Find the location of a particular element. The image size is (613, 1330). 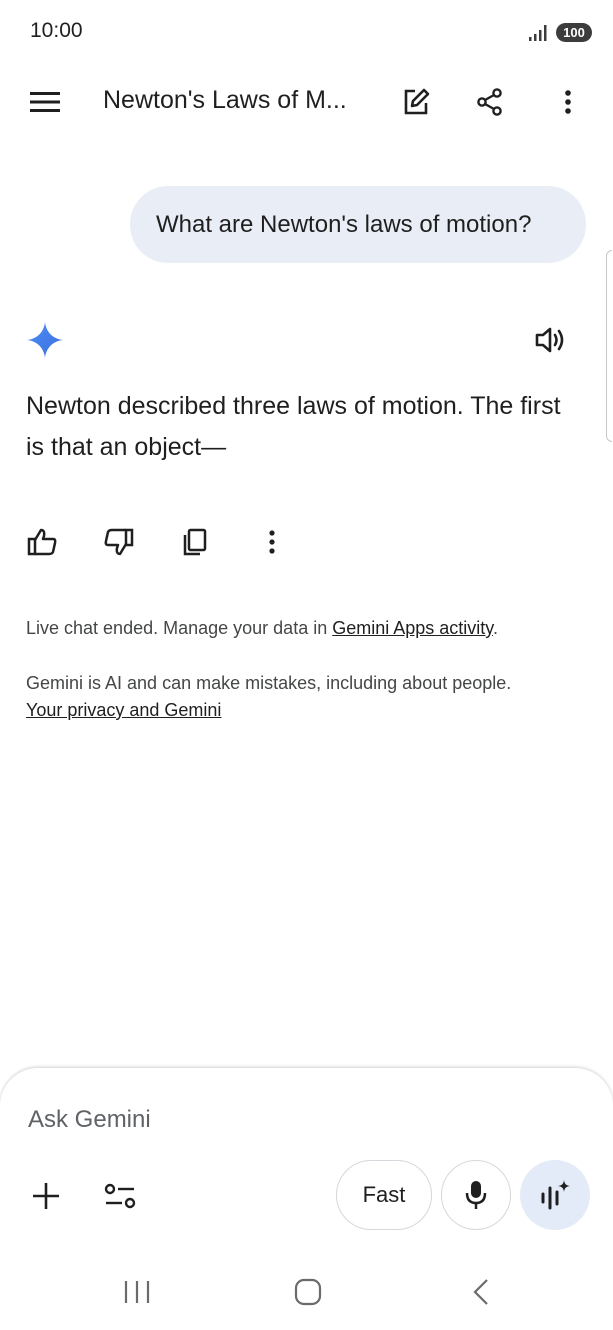

copy-button is located at coordinates (195, 542).